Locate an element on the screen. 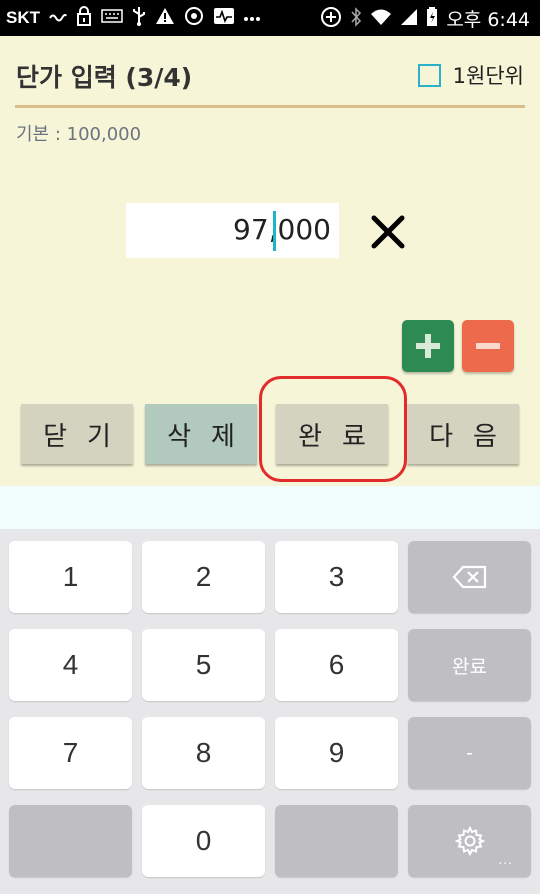 This screenshot has height=894, width=540. status-bar: SKT 오후 6:44 is located at coordinates (270, 18).